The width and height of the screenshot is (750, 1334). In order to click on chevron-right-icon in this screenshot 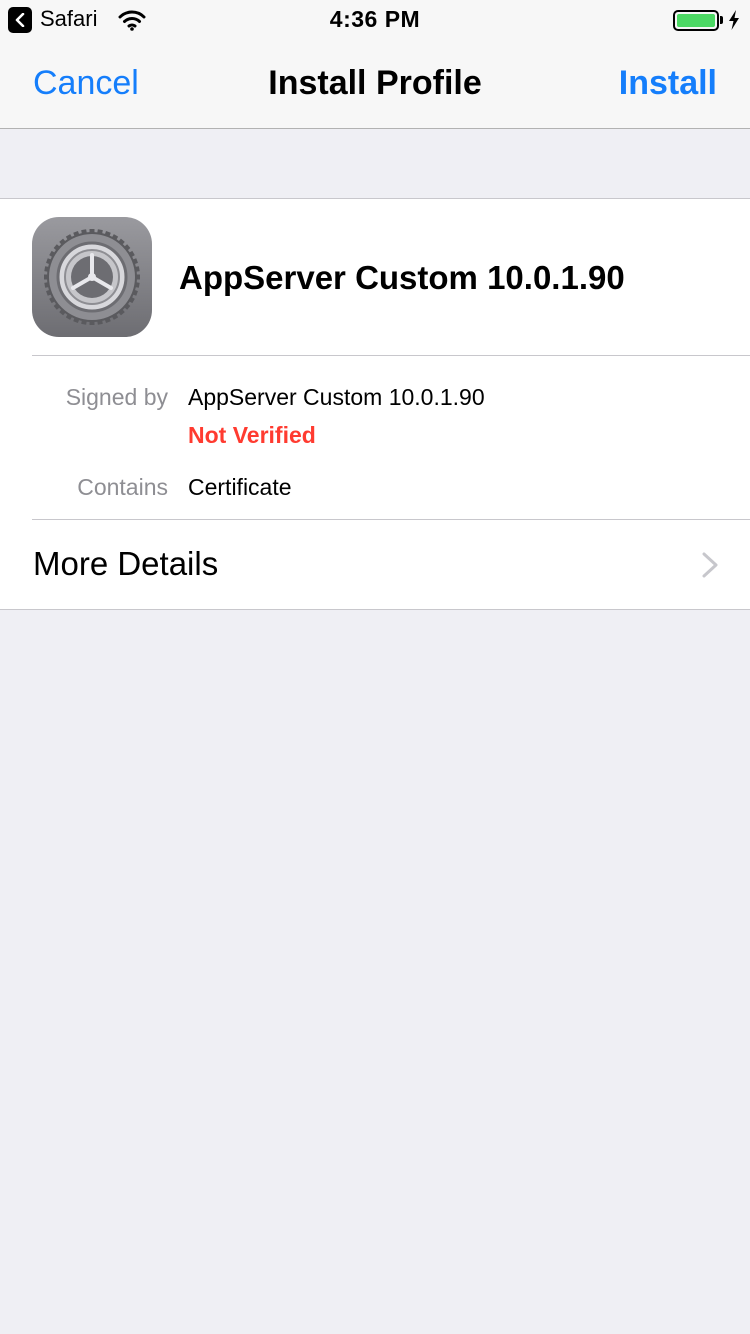, I will do `click(710, 565)`.